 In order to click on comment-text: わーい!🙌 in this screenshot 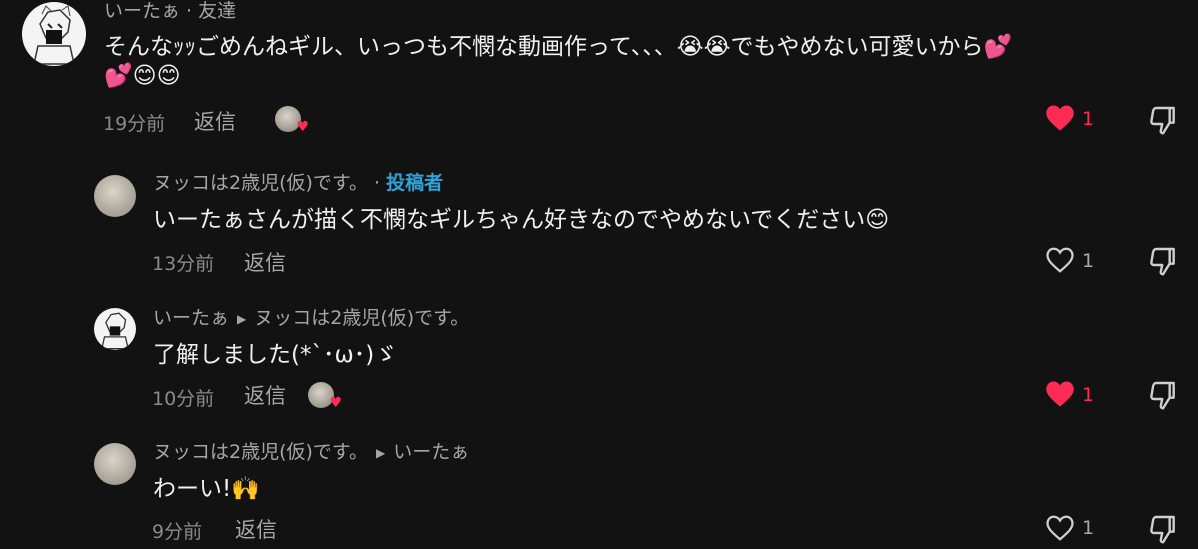, I will do `click(206, 489)`.